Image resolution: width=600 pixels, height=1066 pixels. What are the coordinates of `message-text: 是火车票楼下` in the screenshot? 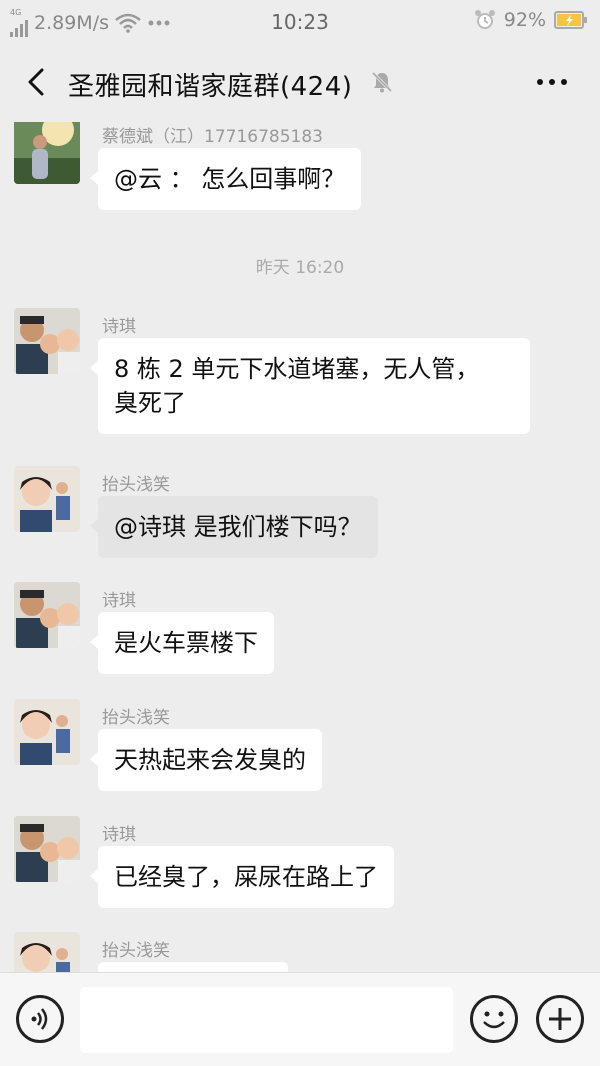 It's located at (186, 643).